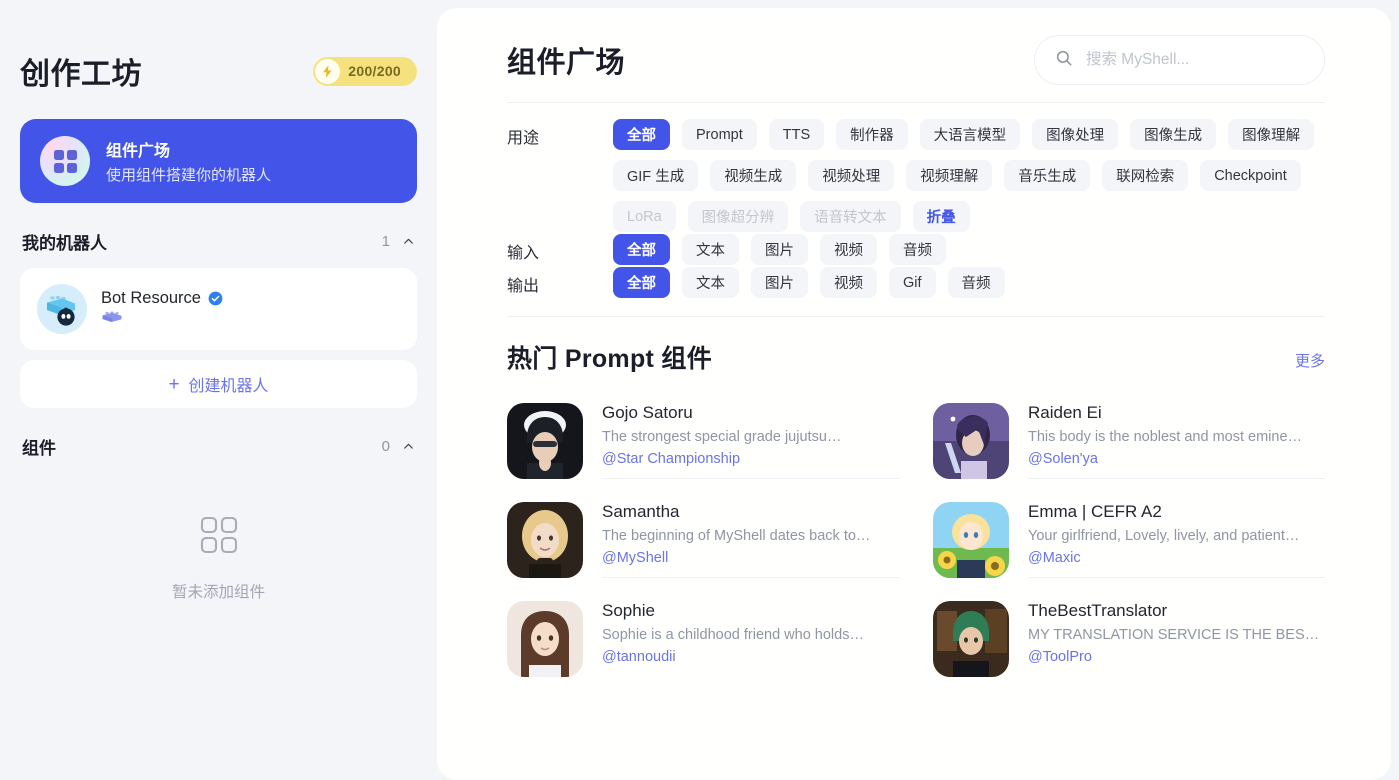 The width and height of the screenshot is (1399, 780). What do you see at coordinates (1271, 134) in the screenshot?
I see `filter-chip-purpose: 图像理解` at bounding box center [1271, 134].